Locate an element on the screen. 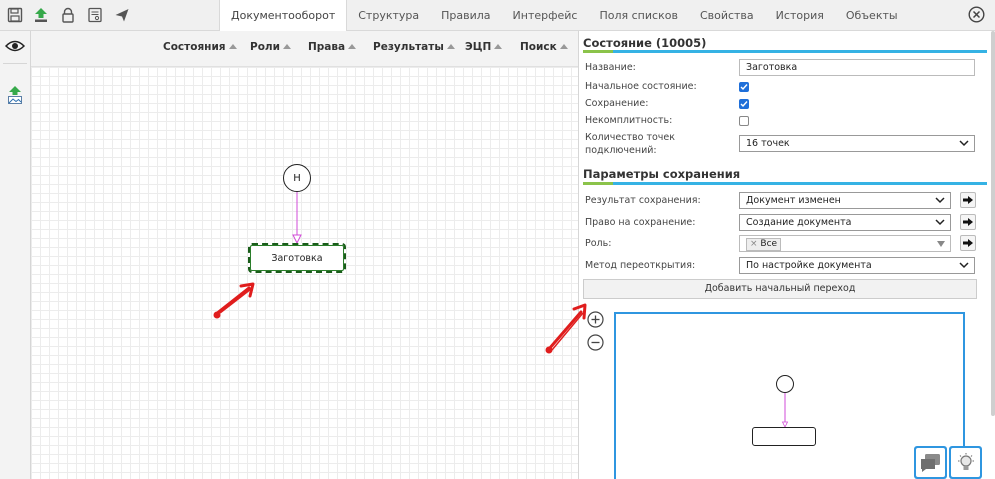  save-checkbox is located at coordinates (744, 104).